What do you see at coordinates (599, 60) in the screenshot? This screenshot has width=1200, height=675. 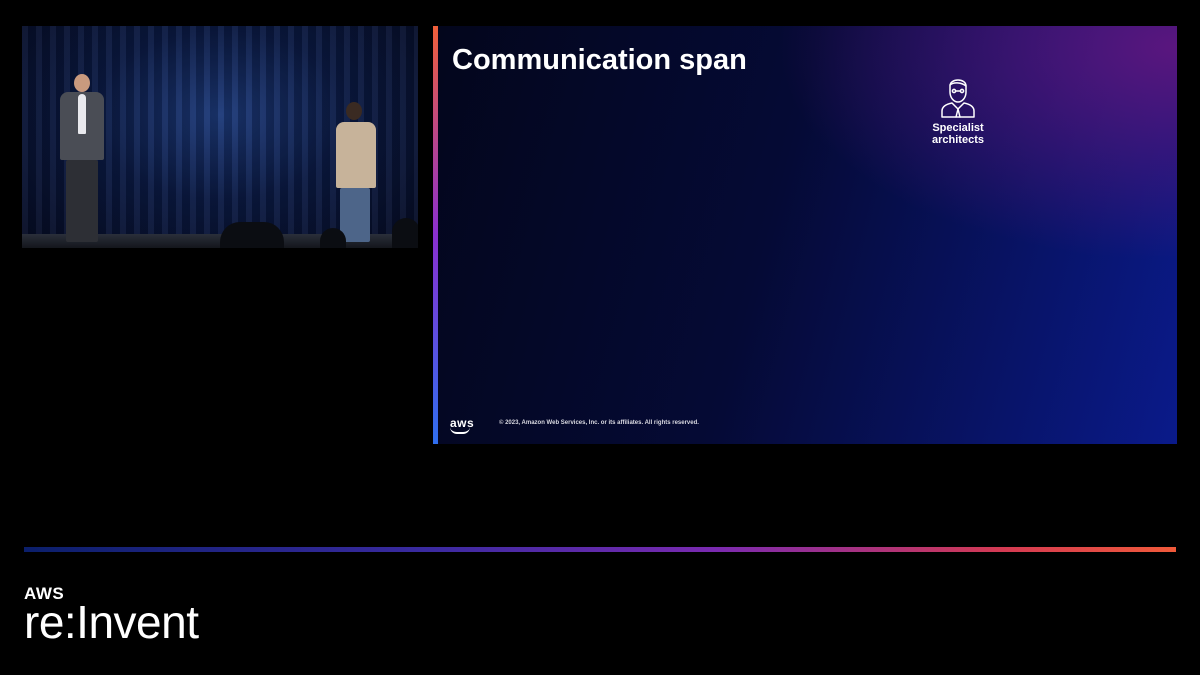 I see `slide-title: Communication span` at bounding box center [599, 60].